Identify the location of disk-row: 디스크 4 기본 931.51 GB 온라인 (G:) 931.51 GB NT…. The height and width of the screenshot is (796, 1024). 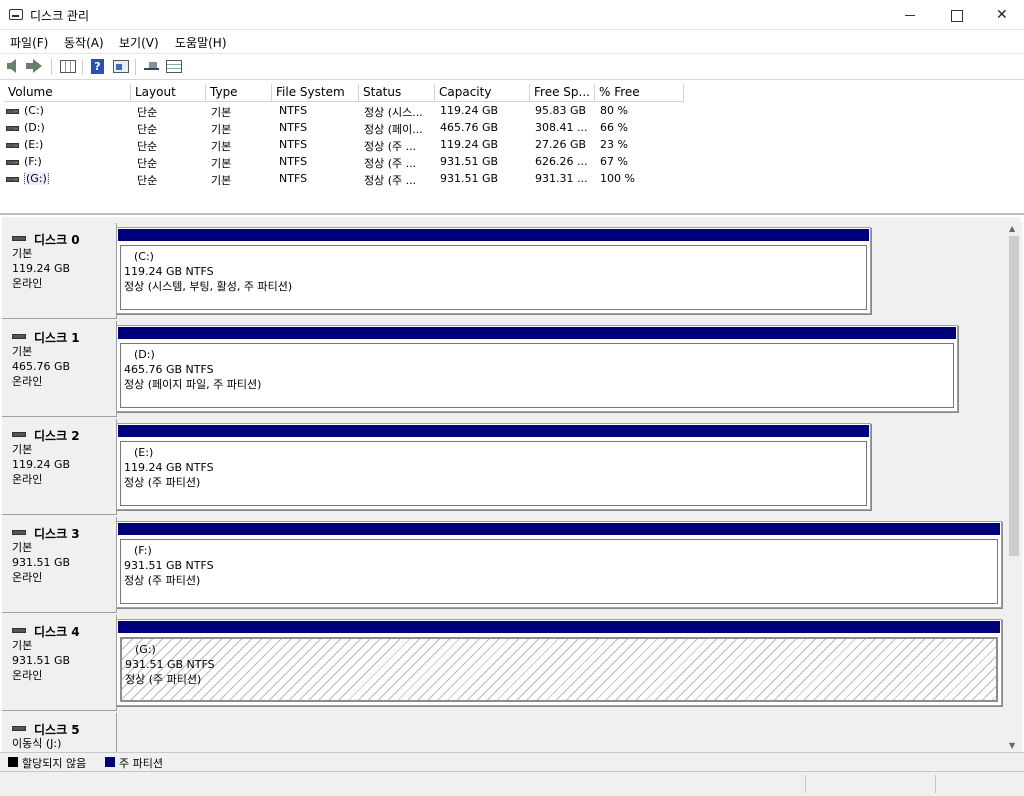
(503, 663).